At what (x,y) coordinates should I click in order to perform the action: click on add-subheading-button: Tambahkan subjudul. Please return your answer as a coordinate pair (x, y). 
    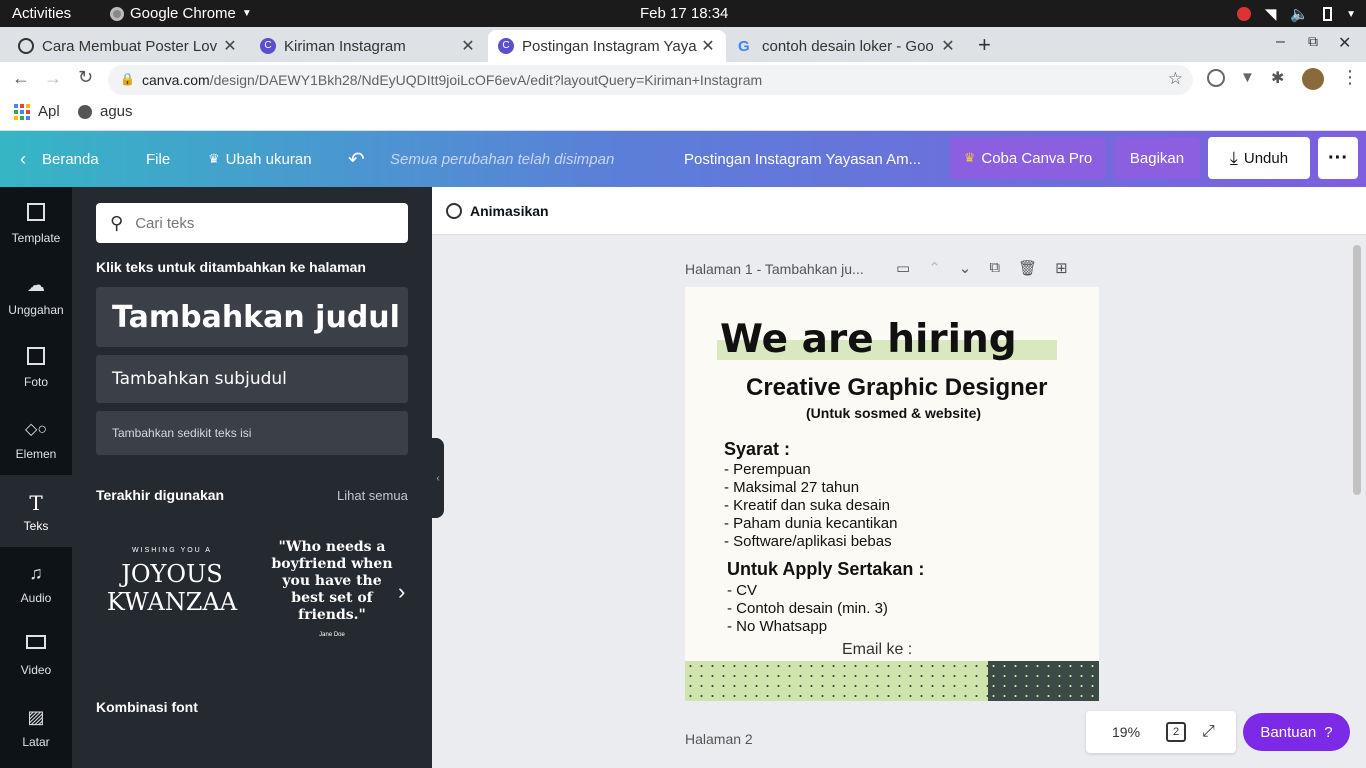
    Looking at the image, I should click on (252, 379).